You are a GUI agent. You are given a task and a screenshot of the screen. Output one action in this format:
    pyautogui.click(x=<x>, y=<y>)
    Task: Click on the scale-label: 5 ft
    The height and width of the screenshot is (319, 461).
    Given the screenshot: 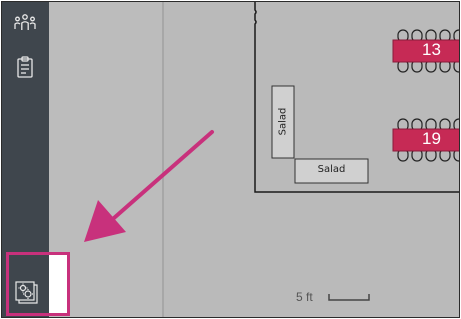 What is the action you would take?
    pyautogui.click(x=304, y=297)
    